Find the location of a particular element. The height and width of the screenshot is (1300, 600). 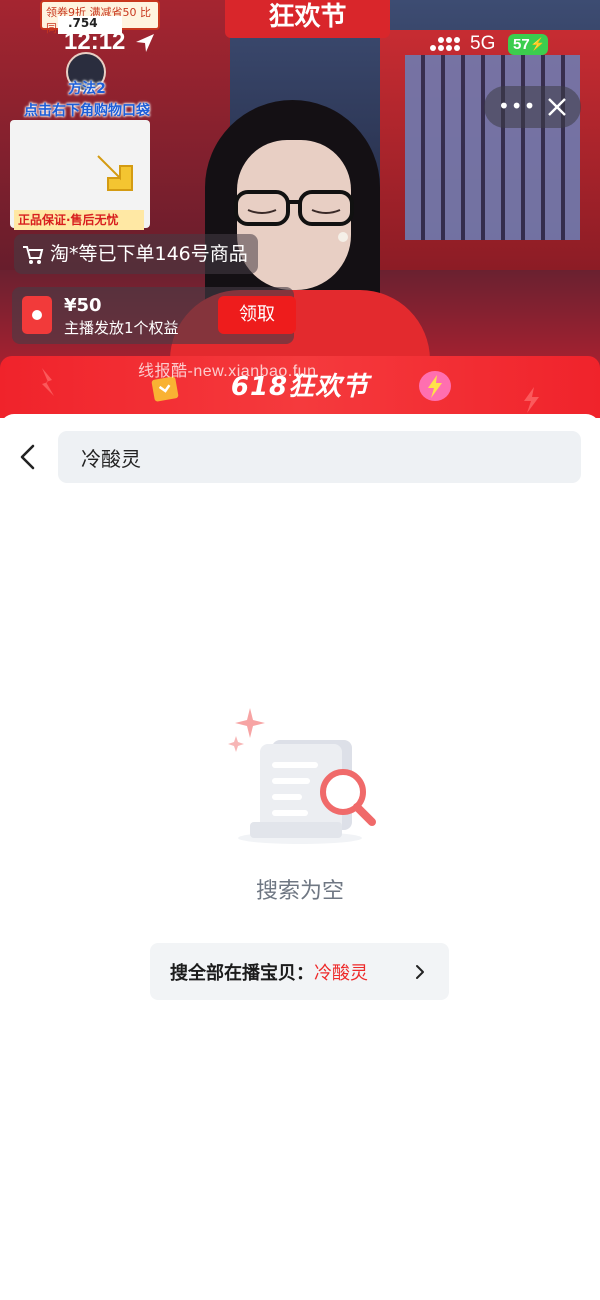

battery-indicator: 57 ⚡ is located at coordinates (528, 44).